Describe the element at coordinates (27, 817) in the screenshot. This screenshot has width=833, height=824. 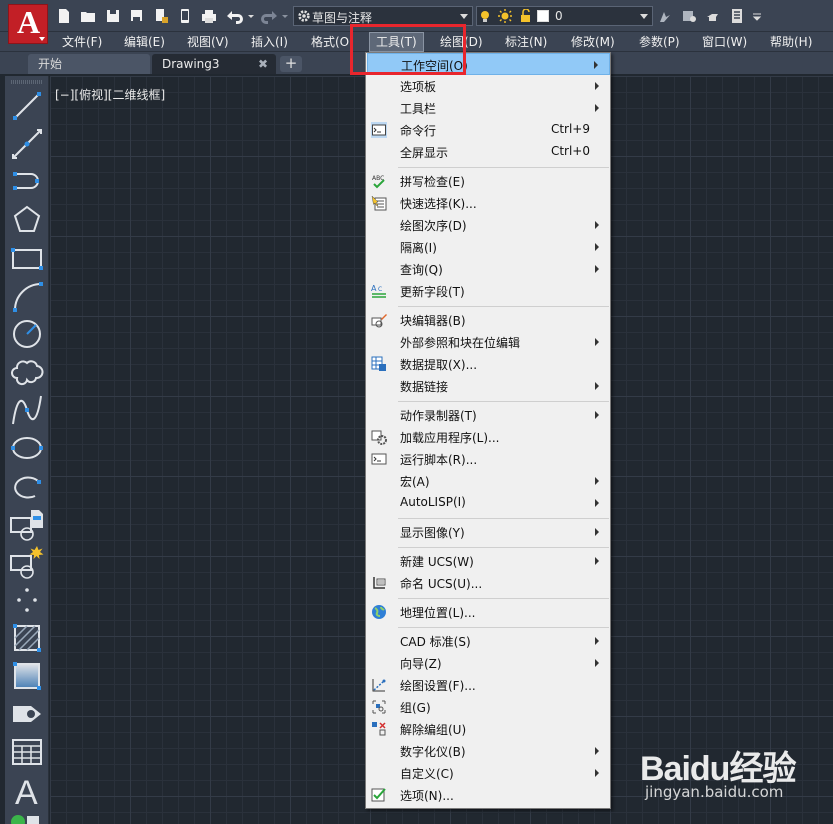
I see `add-selected-tool` at that location.